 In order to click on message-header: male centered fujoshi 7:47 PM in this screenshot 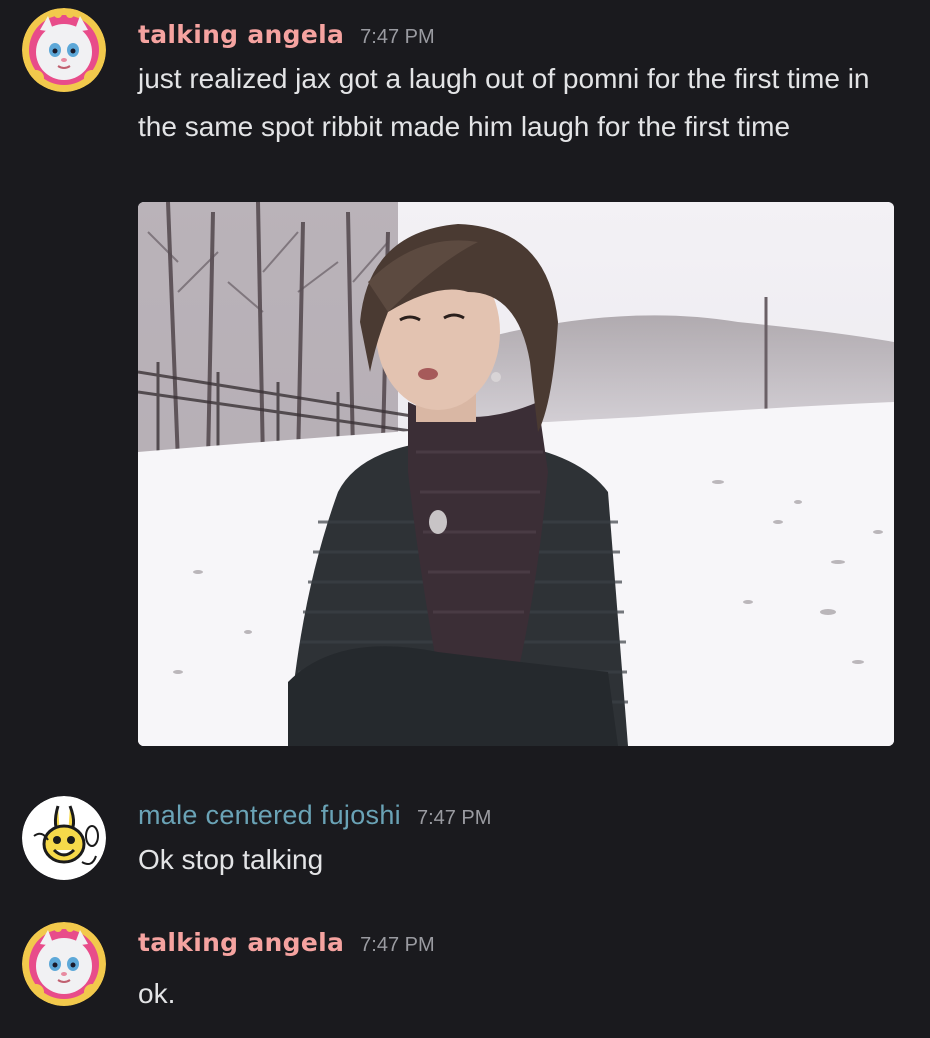, I will do `click(314, 815)`.